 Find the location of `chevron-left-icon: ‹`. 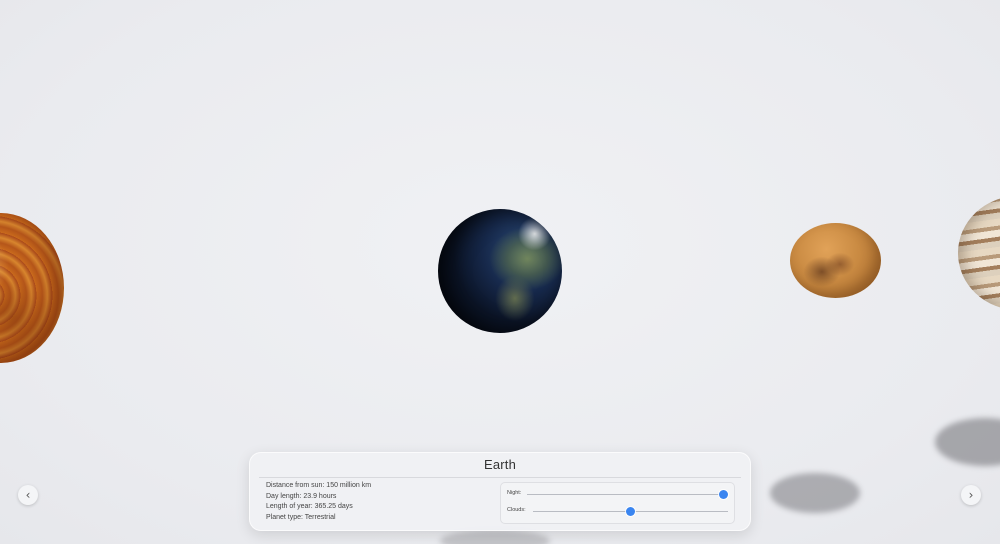

chevron-left-icon: ‹ is located at coordinates (28, 495).